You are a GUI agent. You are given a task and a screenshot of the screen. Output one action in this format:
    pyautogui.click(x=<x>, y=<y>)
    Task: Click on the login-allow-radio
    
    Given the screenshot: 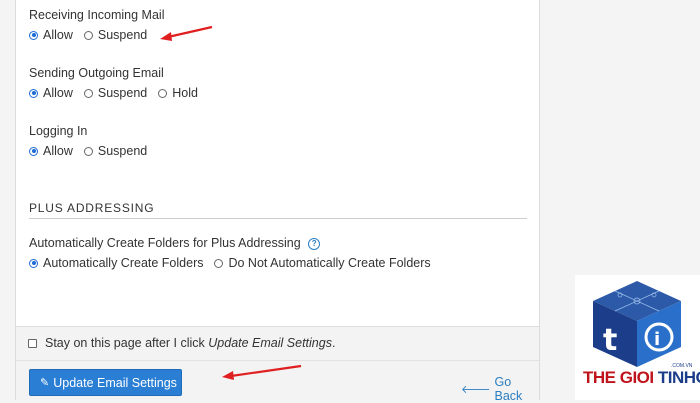 What is the action you would take?
    pyautogui.click(x=33, y=151)
    